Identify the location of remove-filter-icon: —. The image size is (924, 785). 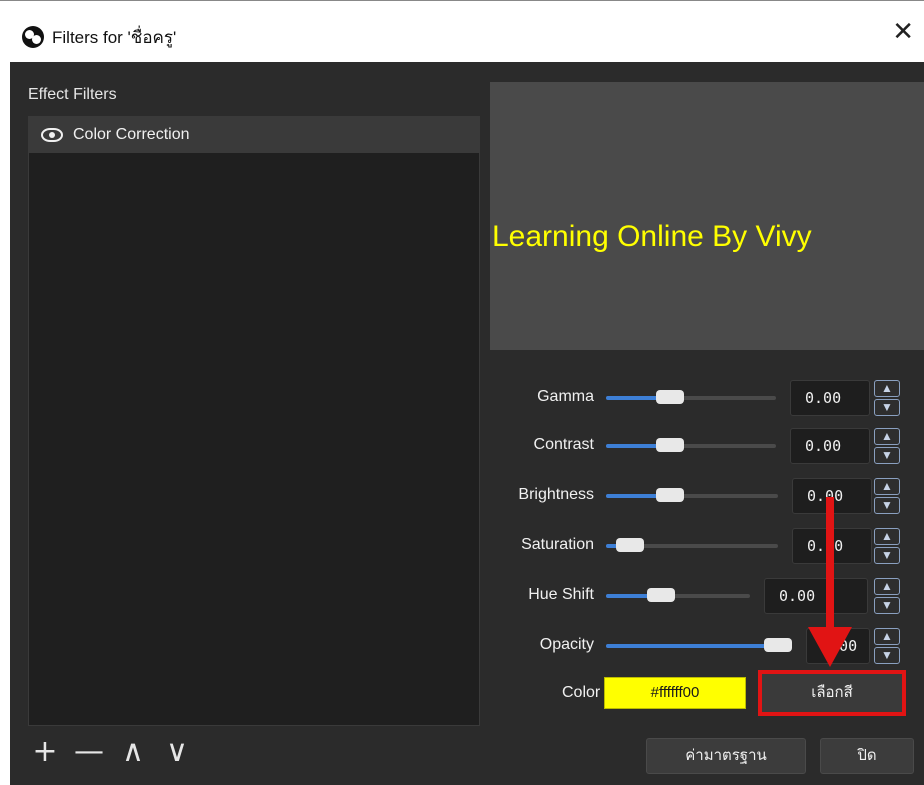
(89, 751).